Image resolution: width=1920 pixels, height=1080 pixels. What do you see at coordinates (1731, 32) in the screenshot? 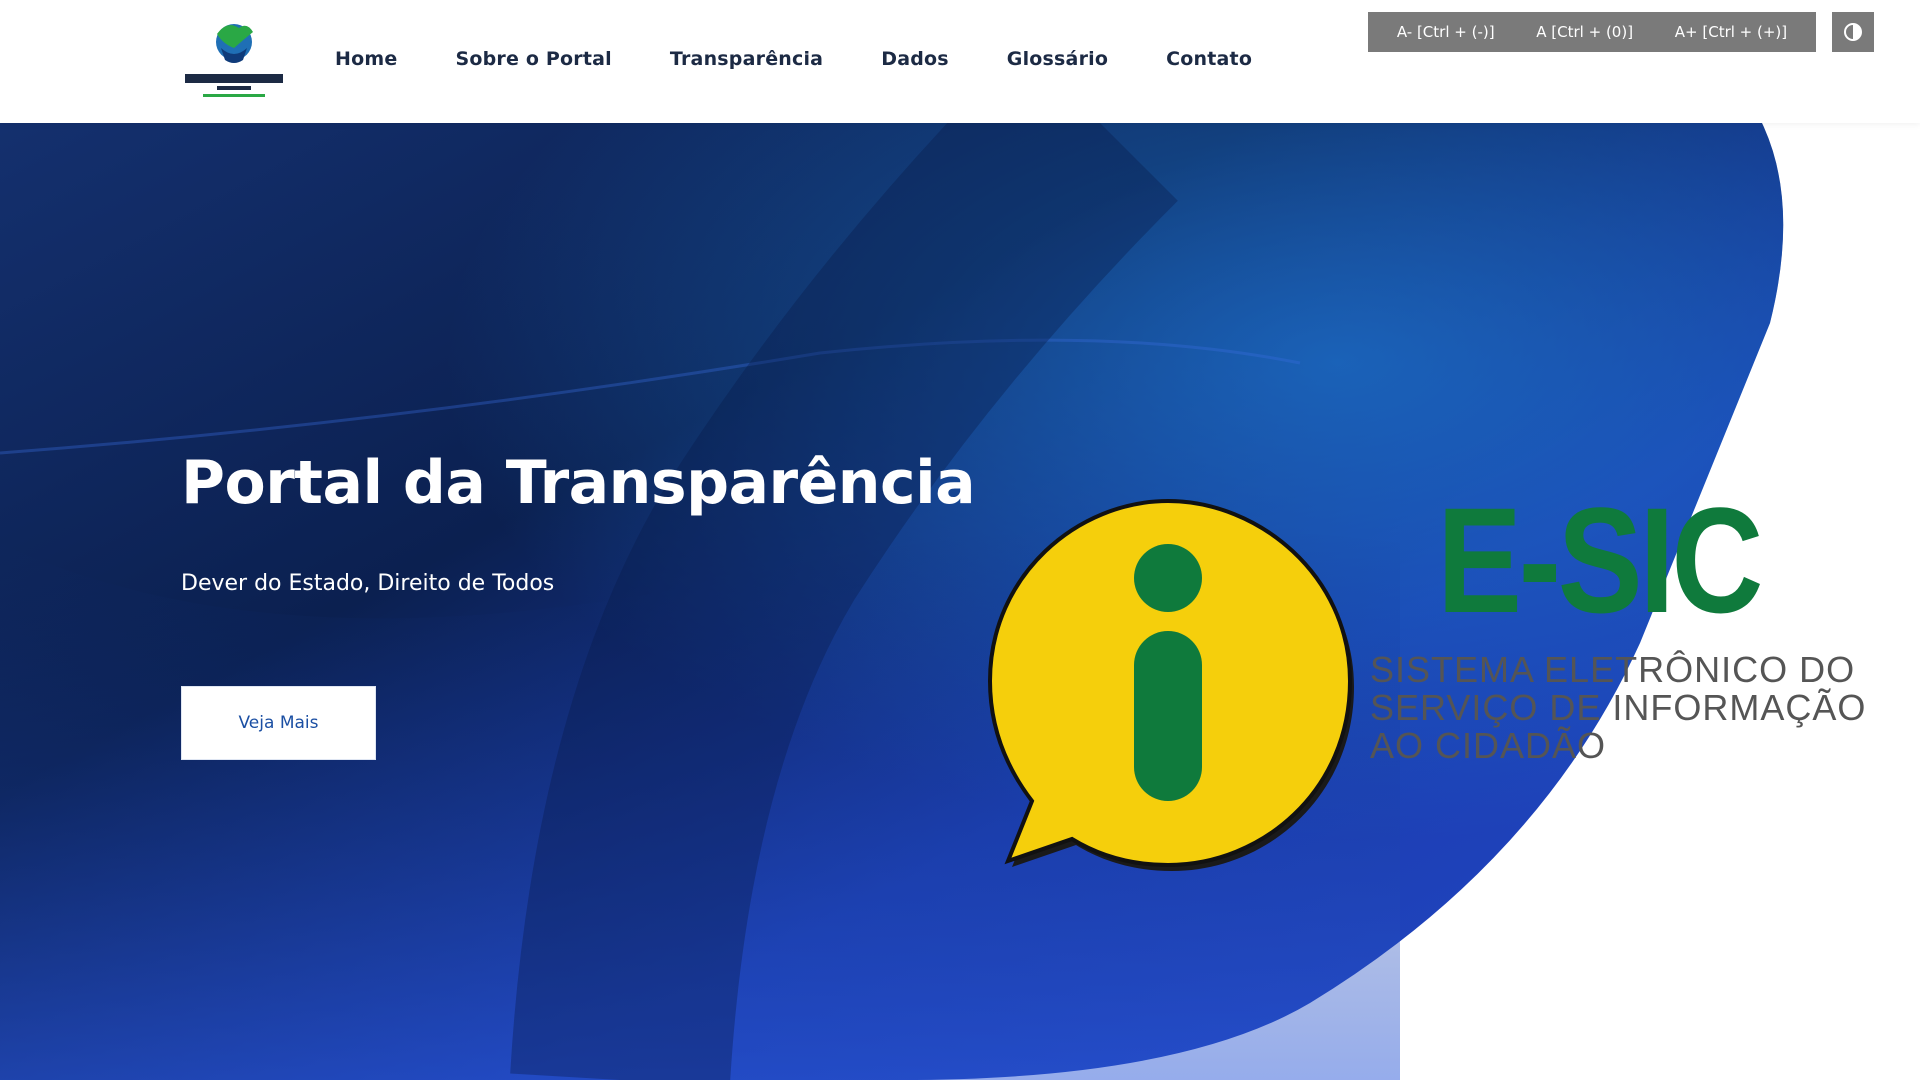
I see `font-increase-button: A+ [Ctrl + (+)]` at bounding box center [1731, 32].